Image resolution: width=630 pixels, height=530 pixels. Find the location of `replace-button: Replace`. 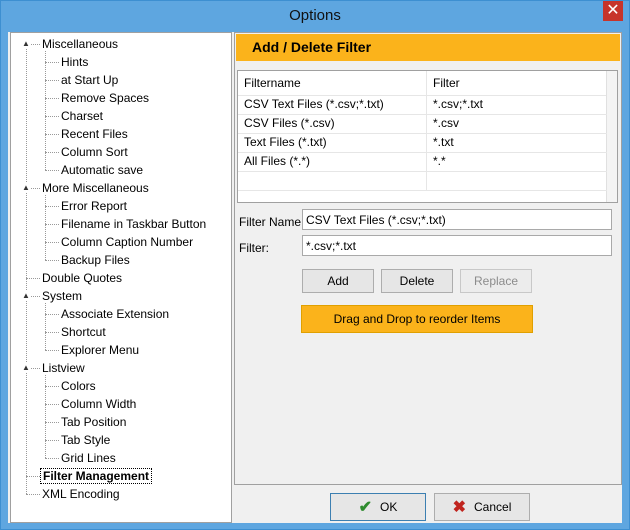

replace-button: Replace is located at coordinates (496, 281).